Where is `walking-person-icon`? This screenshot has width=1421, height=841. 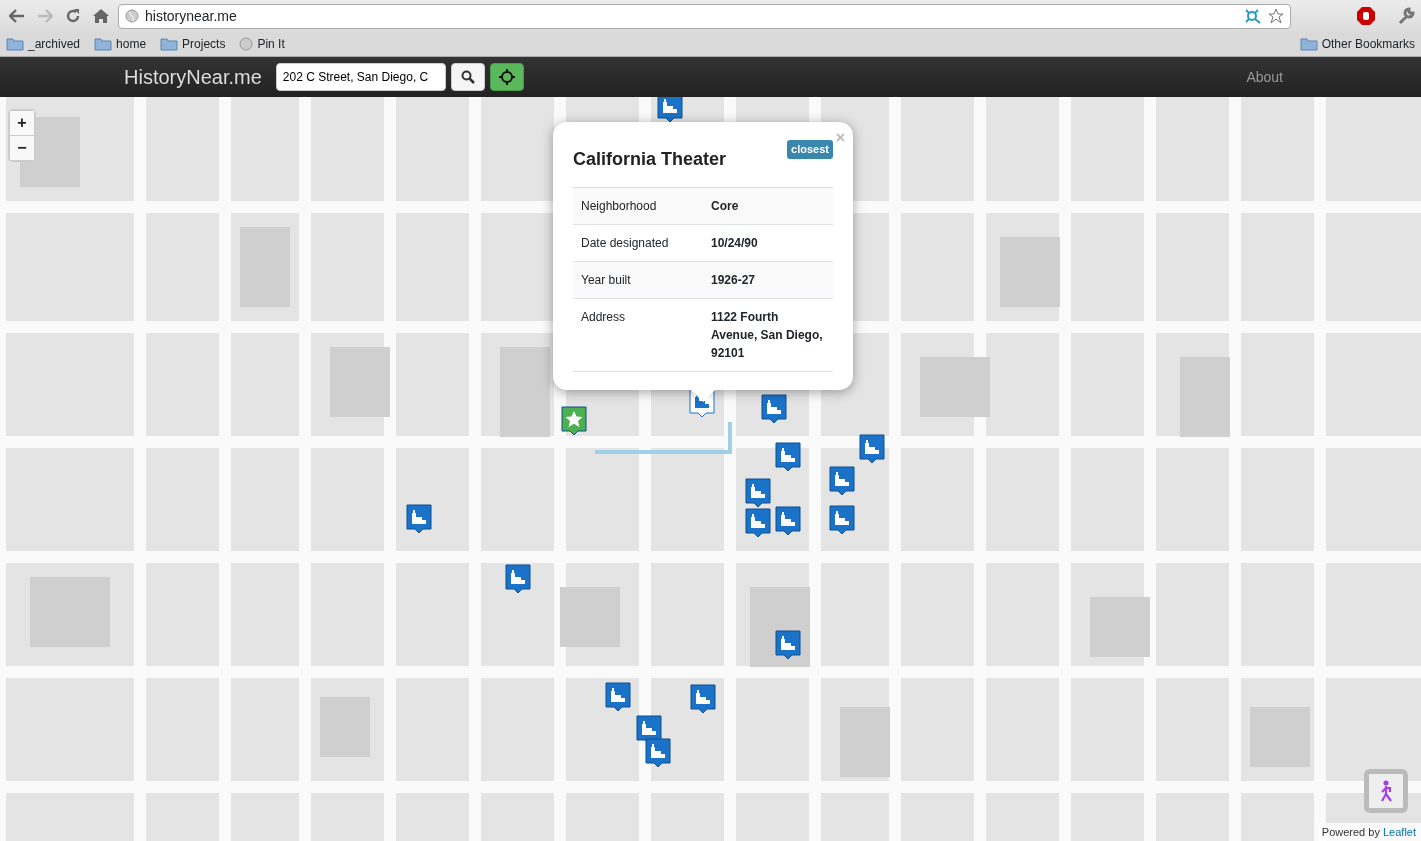
walking-person-icon is located at coordinates (1386, 791).